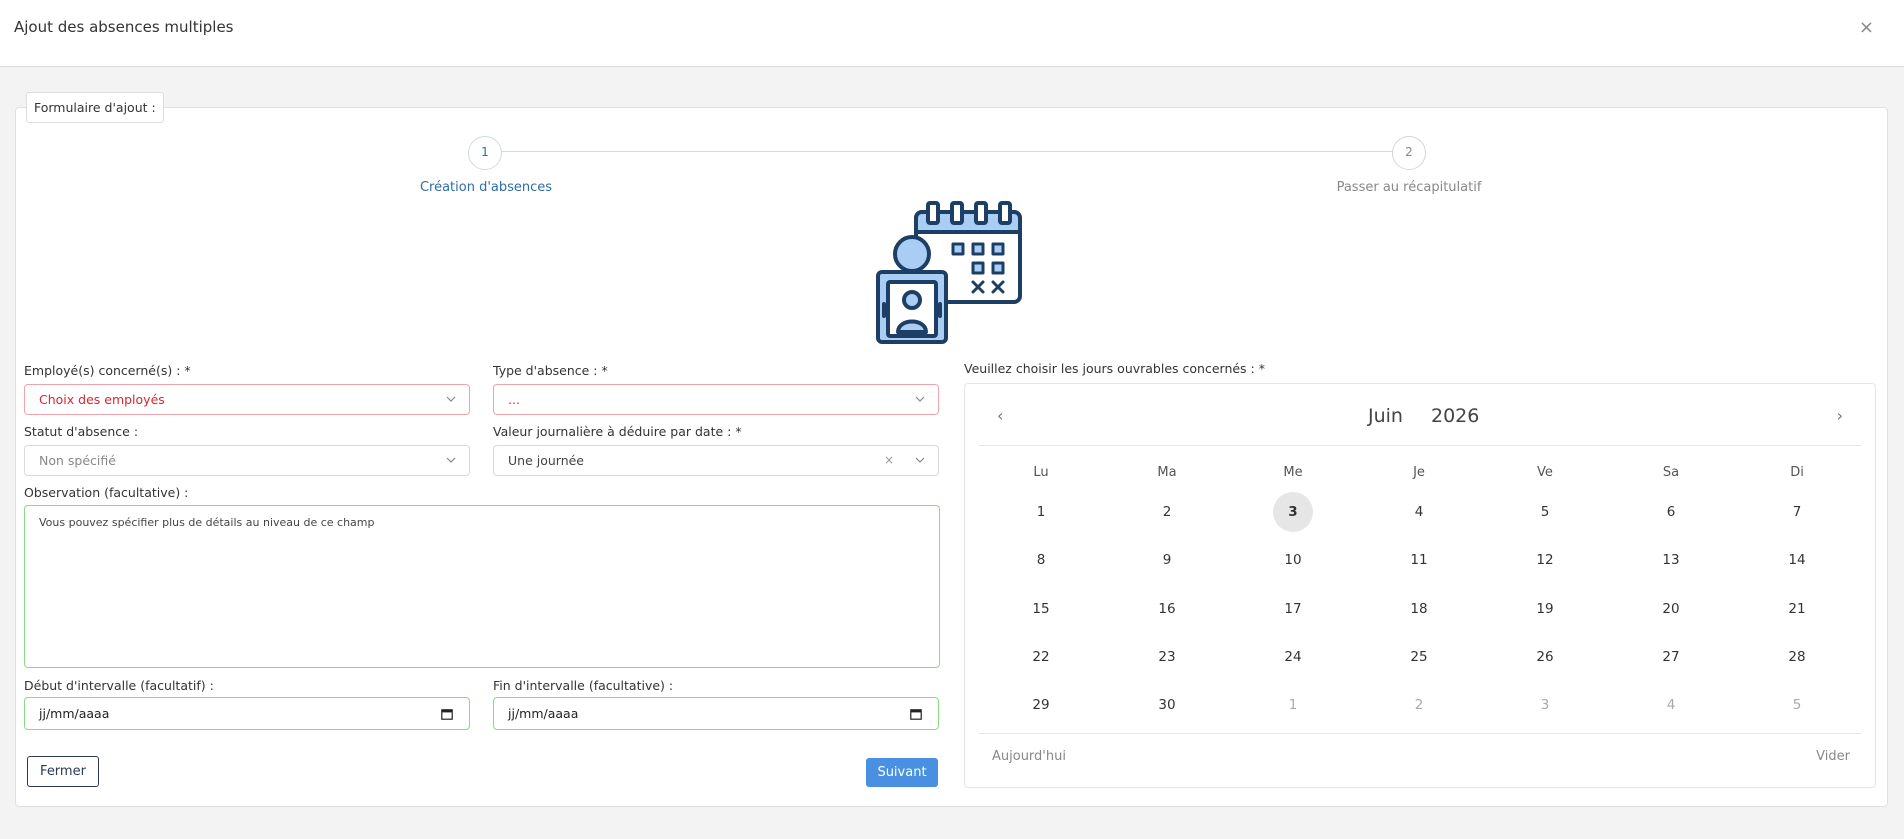 The height and width of the screenshot is (839, 1904). Describe the element at coordinates (1545, 472) in the screenshot. I see `weekday-header: Ve` at that location.